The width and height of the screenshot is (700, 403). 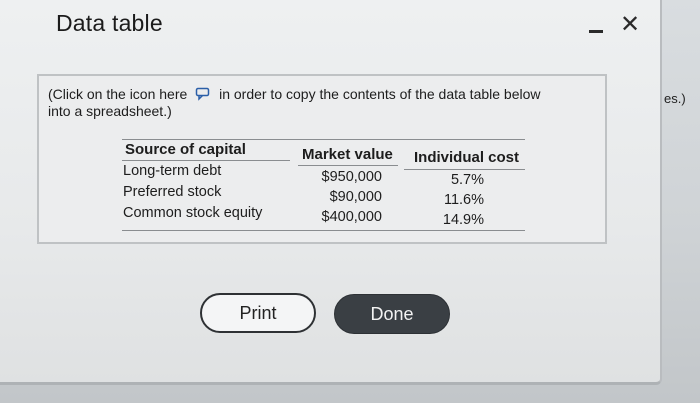 I want to click on header-source-of-capital: Source of capital, so click(x=185, y=149).